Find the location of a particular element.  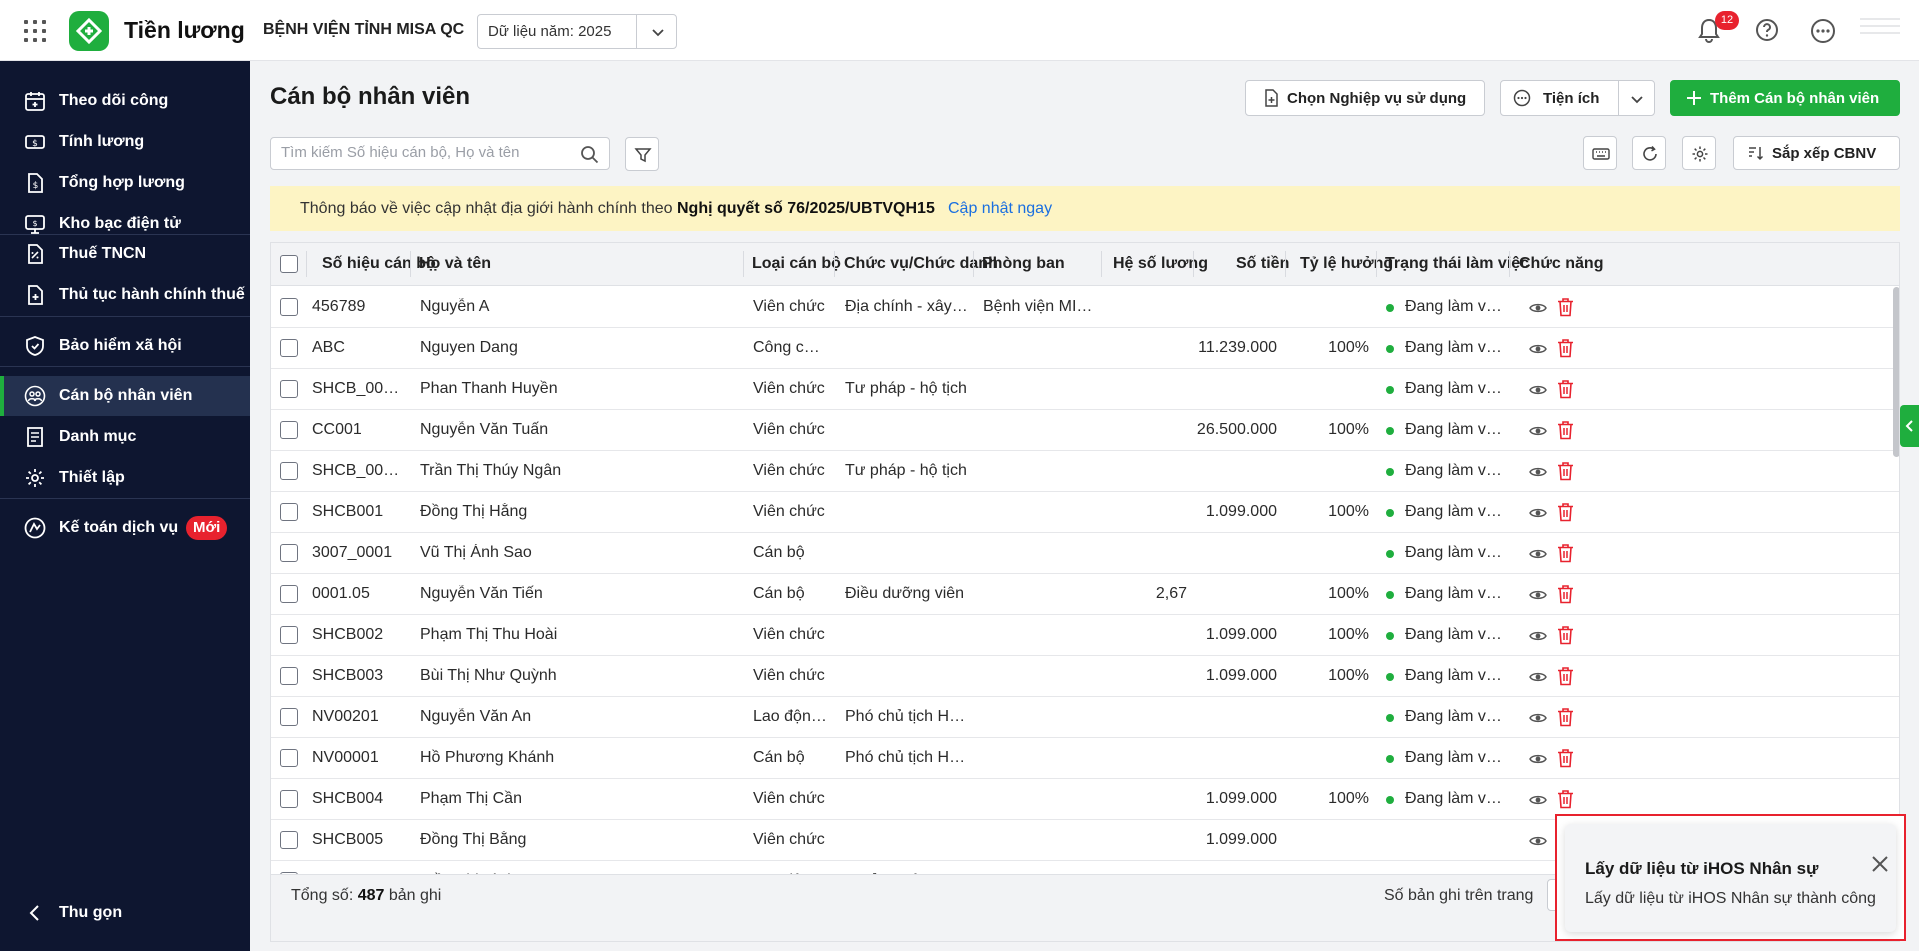

filter-button is located at coordinates (642, 154).